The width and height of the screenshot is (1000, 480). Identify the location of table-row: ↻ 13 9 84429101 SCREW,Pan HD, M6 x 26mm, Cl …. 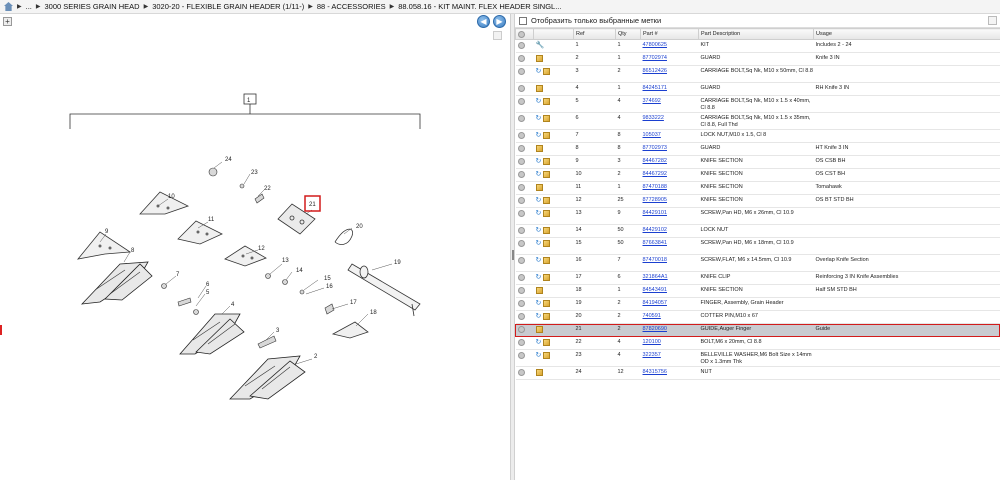
(757, 216).